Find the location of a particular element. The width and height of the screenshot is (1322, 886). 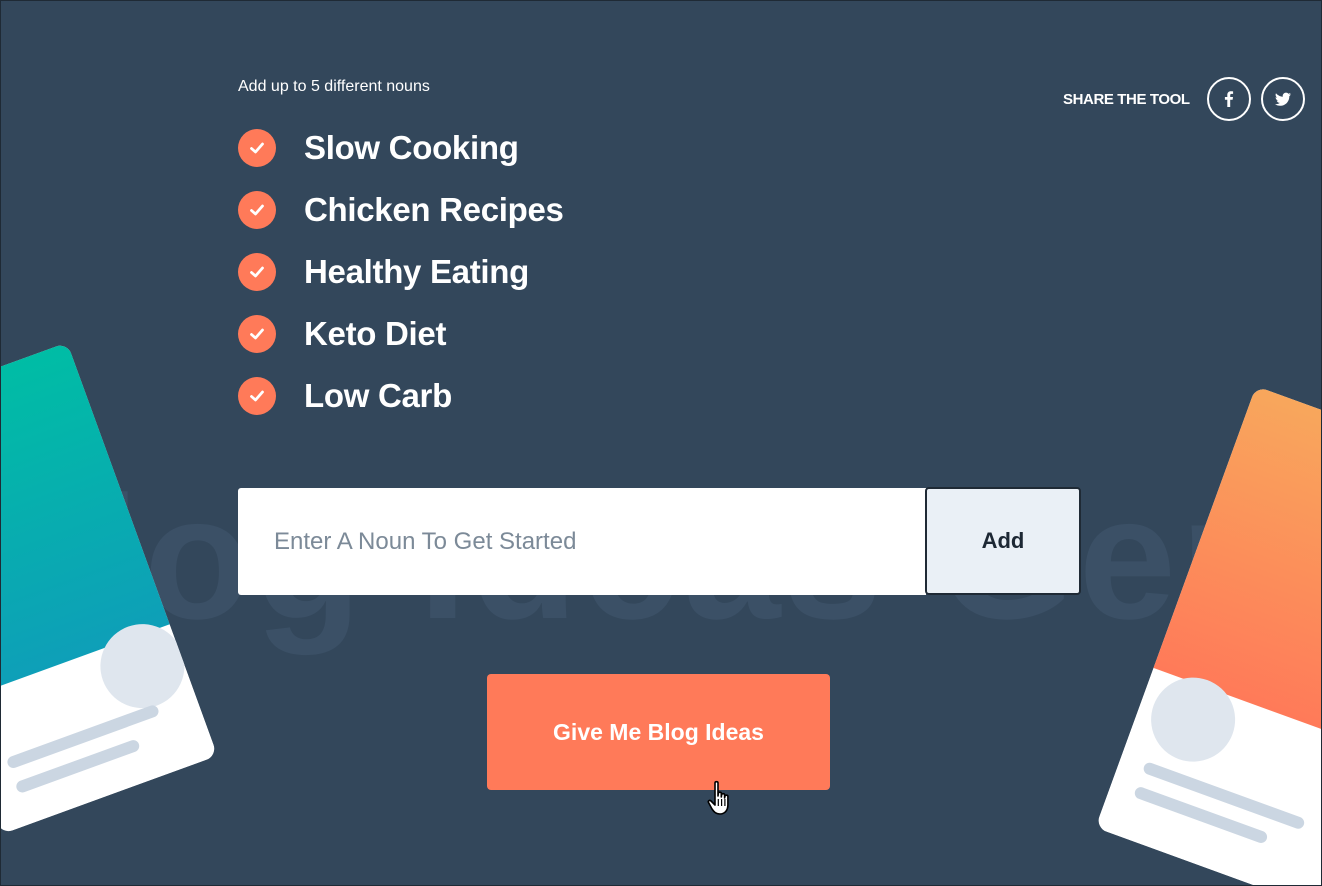

noun-item: Low Carb is located at coordinates (401, 396).